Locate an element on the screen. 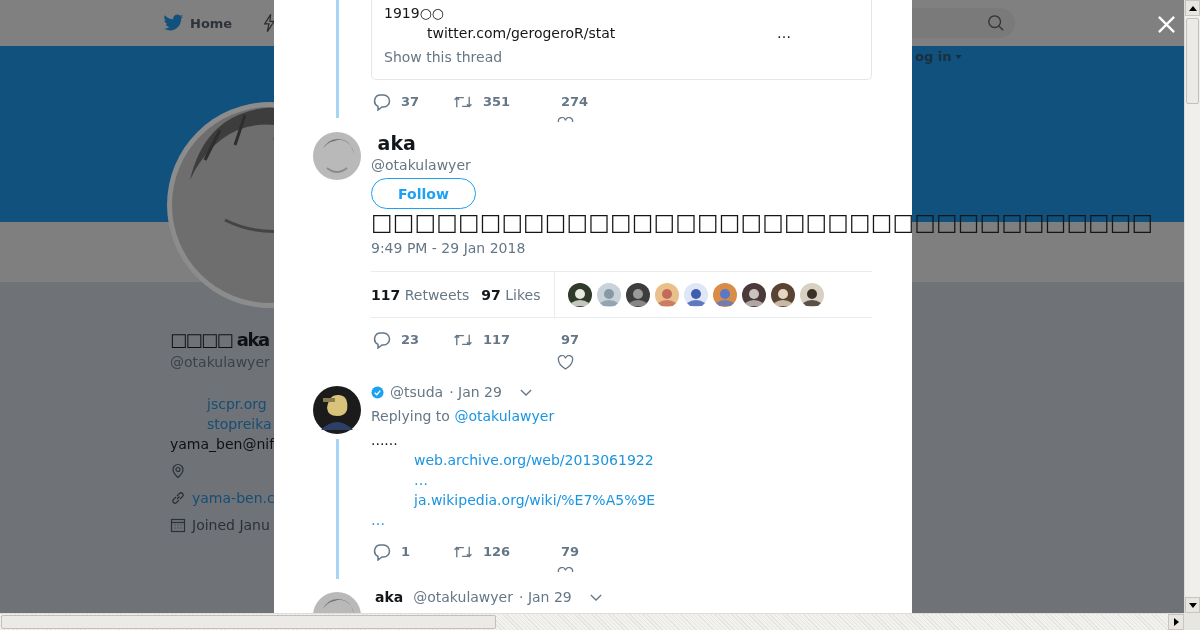  home-link: Home is located at coordinates (198, 23).